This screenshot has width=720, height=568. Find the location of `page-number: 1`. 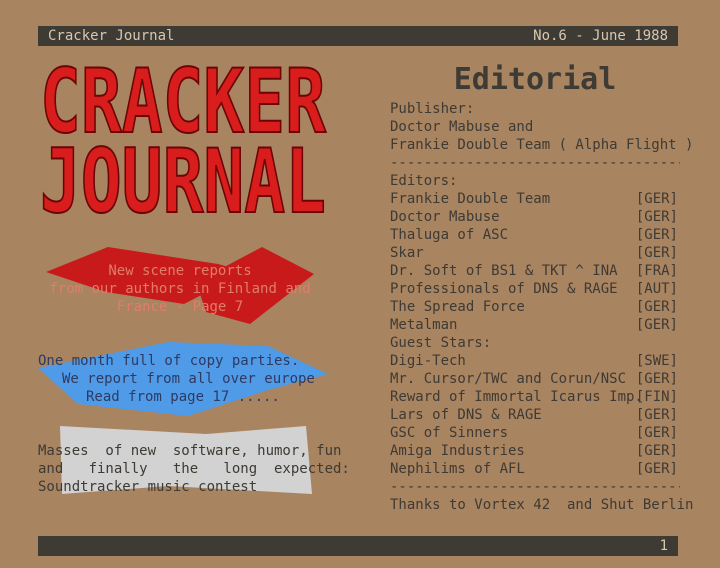

page-number: 1 is located at coordinates (663, 546).